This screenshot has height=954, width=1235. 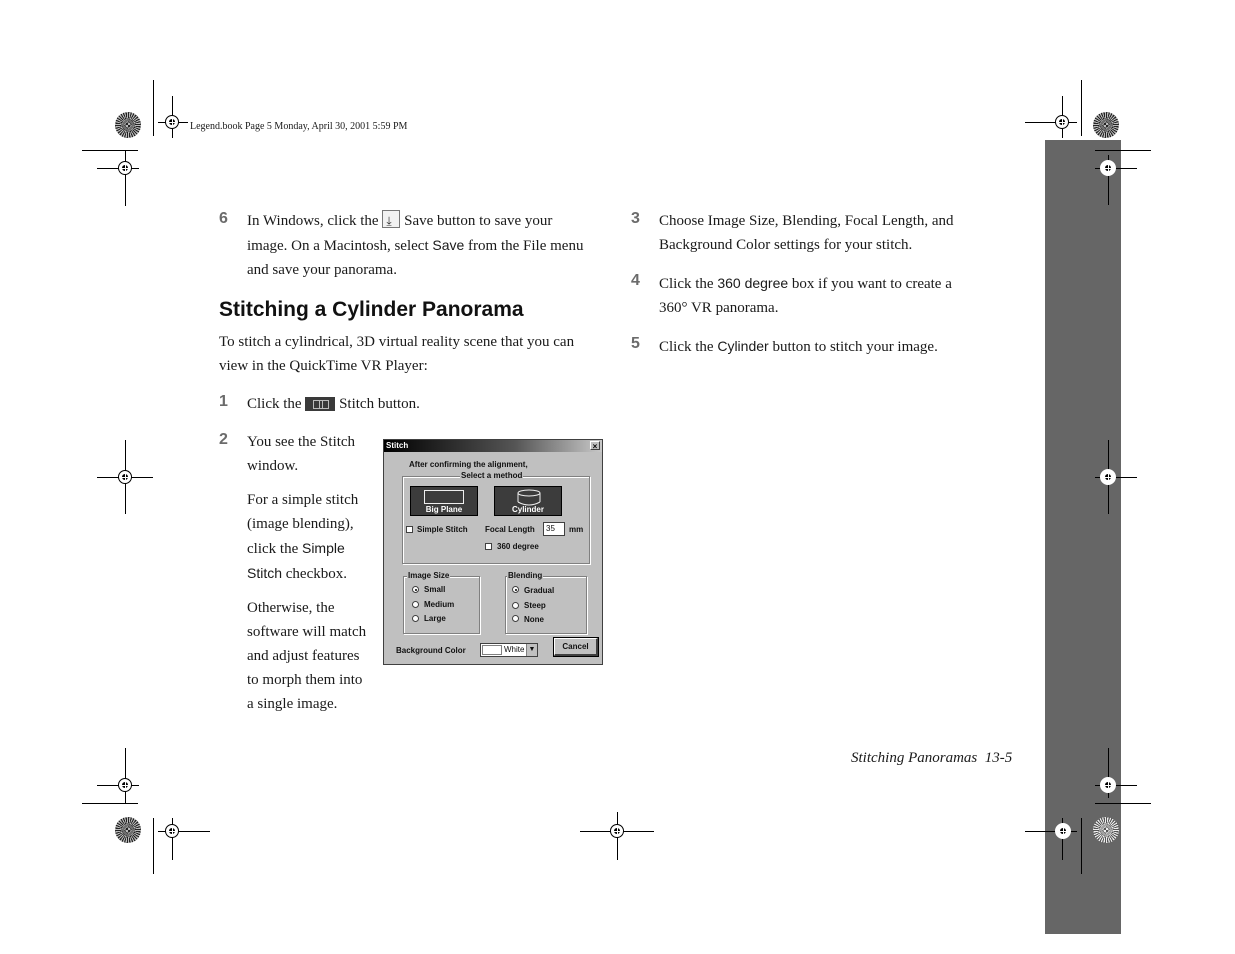 I want to click on big-plane-button: Big Plane, so click(x=444, y=501).